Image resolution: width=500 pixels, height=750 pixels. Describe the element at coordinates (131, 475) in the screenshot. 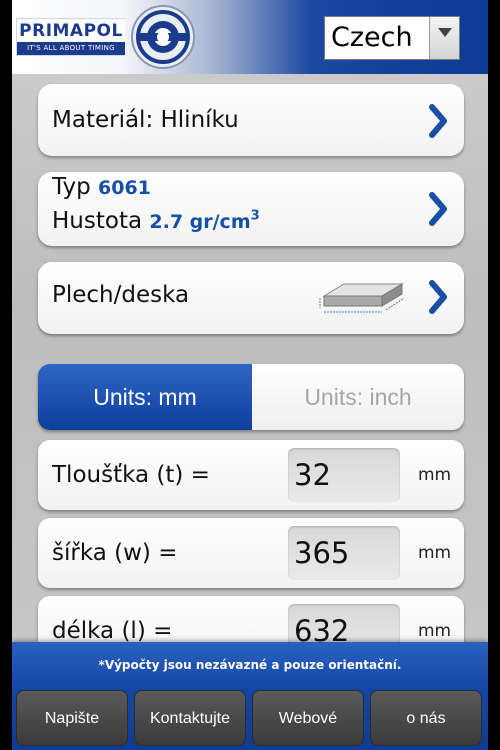

I see `thickness-label: Tloušťka (t) =` at that location.